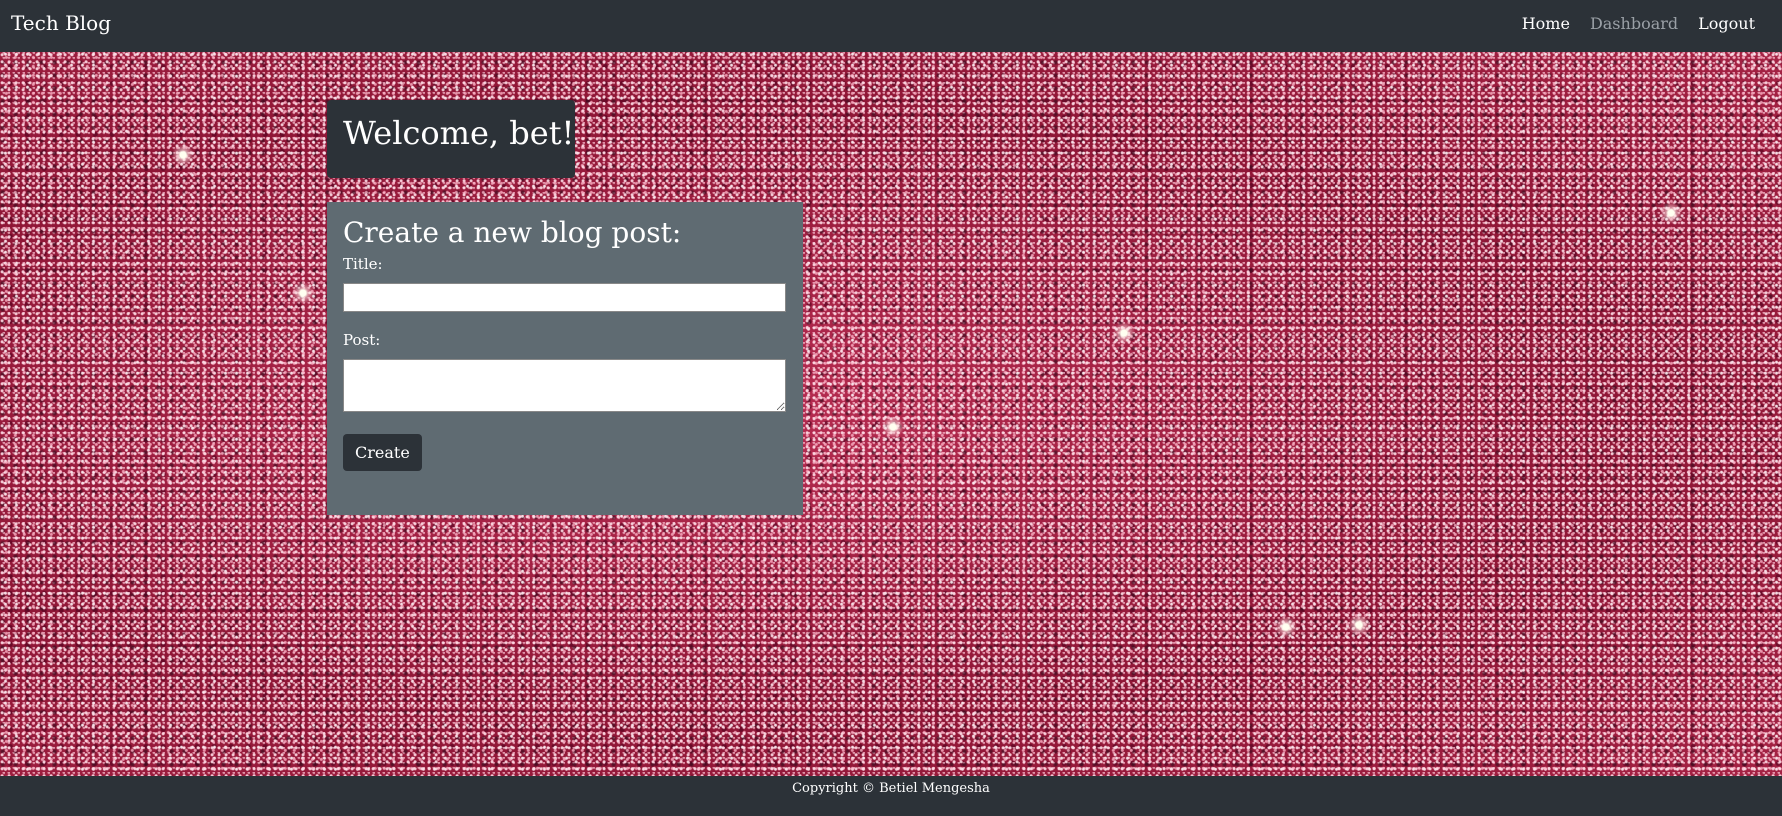 The image size is (1782, 816). What do you see at coordinates (564, 297) in the screenshot?
I see `title-input` at bounding box center [564, 297].